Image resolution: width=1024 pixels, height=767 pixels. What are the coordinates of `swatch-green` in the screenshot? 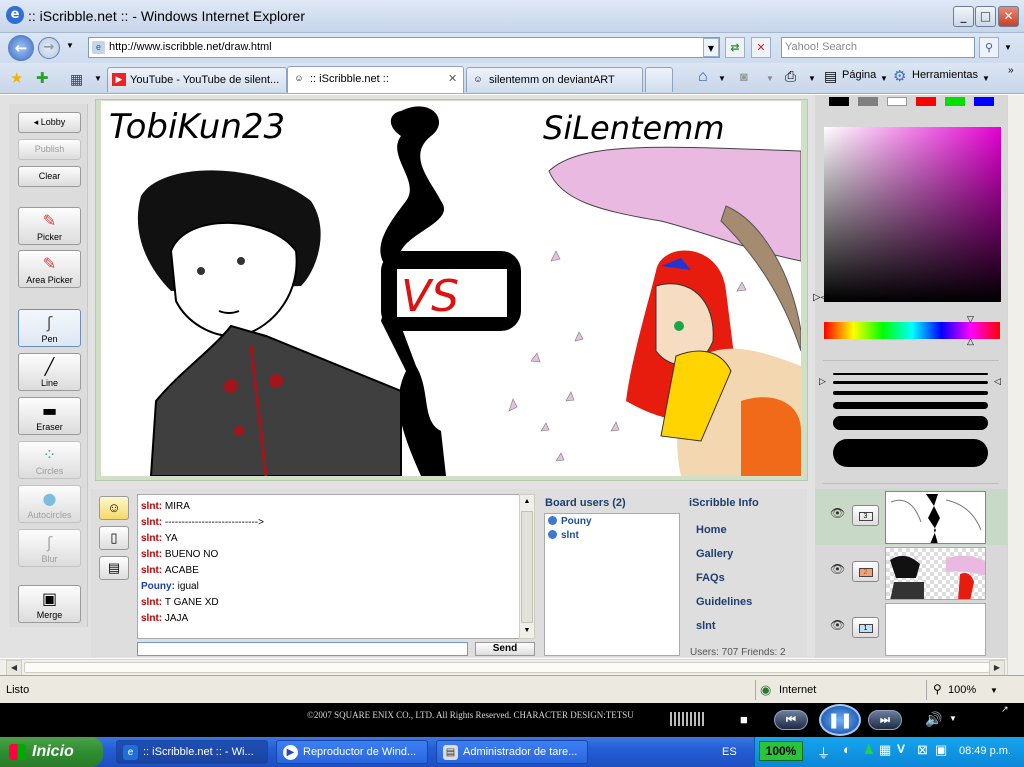 It's located at (955, 101).